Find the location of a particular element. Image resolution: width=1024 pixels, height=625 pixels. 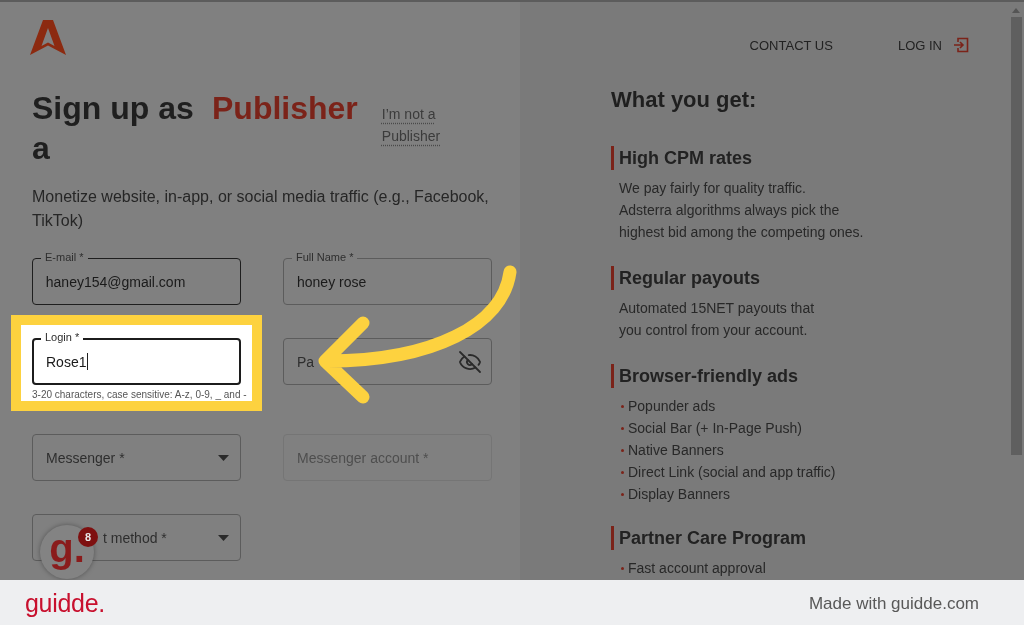

footer-logo: guidde. is located at coordinates (65, 602).